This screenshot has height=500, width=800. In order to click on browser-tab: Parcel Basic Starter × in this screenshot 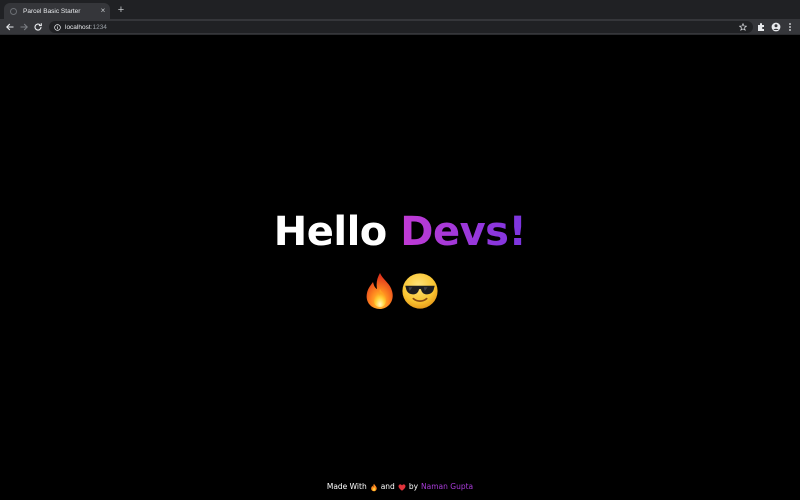, I will do `click(57, 11)`.